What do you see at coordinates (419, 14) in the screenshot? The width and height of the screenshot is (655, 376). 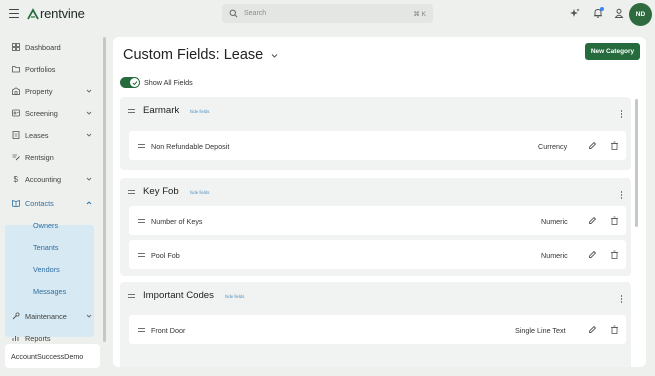 I see `search-shortcut: ⌘ K` at bounding box center [419, 14].